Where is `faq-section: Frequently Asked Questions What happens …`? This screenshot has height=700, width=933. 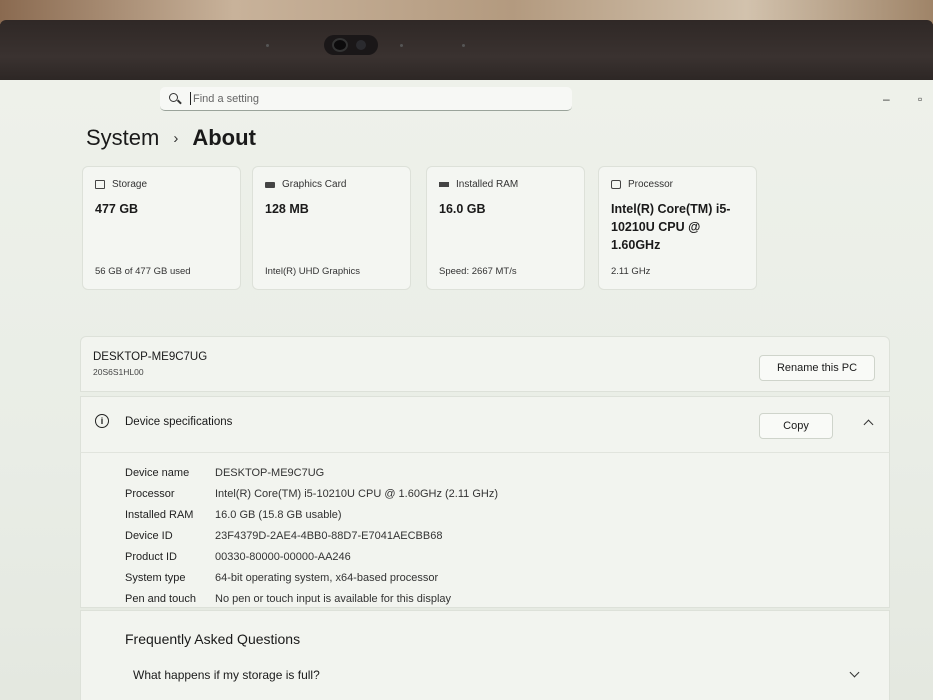 faq-section: Frequently Asked Questions What happens … is located at coordinates (485, 655).